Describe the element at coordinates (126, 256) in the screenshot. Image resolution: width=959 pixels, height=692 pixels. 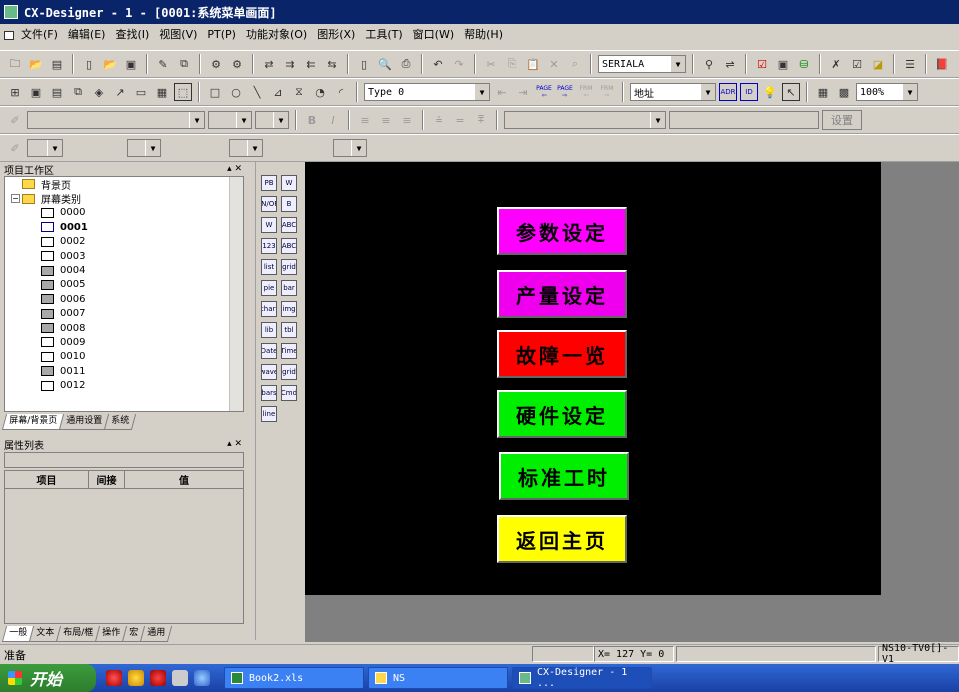
I see `tree-screen-item: 0003` at that location.